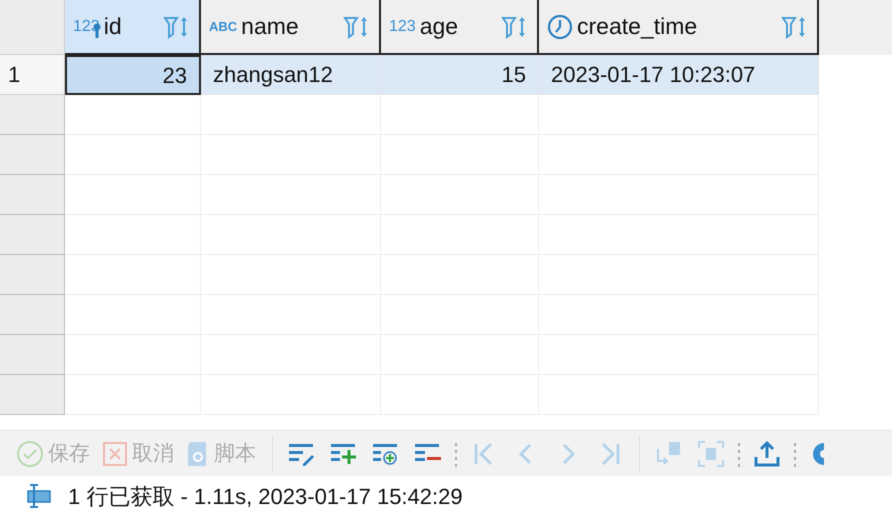 Image resolution: width=892 pixels, height=516 pixels. What do you see at coordinates (767, 453) in the screenshot?
I see `upload-icon` at bounding box center [767, 453].